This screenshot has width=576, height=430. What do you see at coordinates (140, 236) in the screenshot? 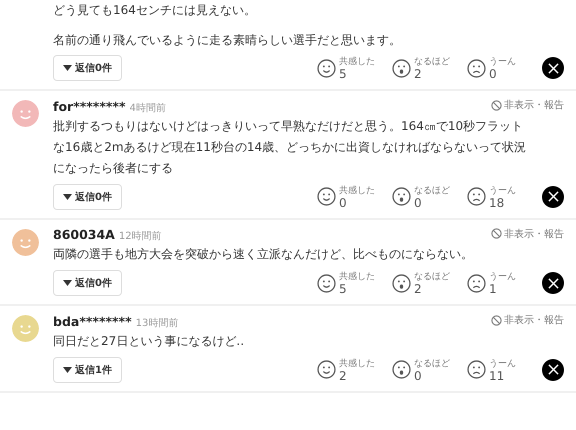
I see `post-time: 12時間前` at bounding box center [140, 236].